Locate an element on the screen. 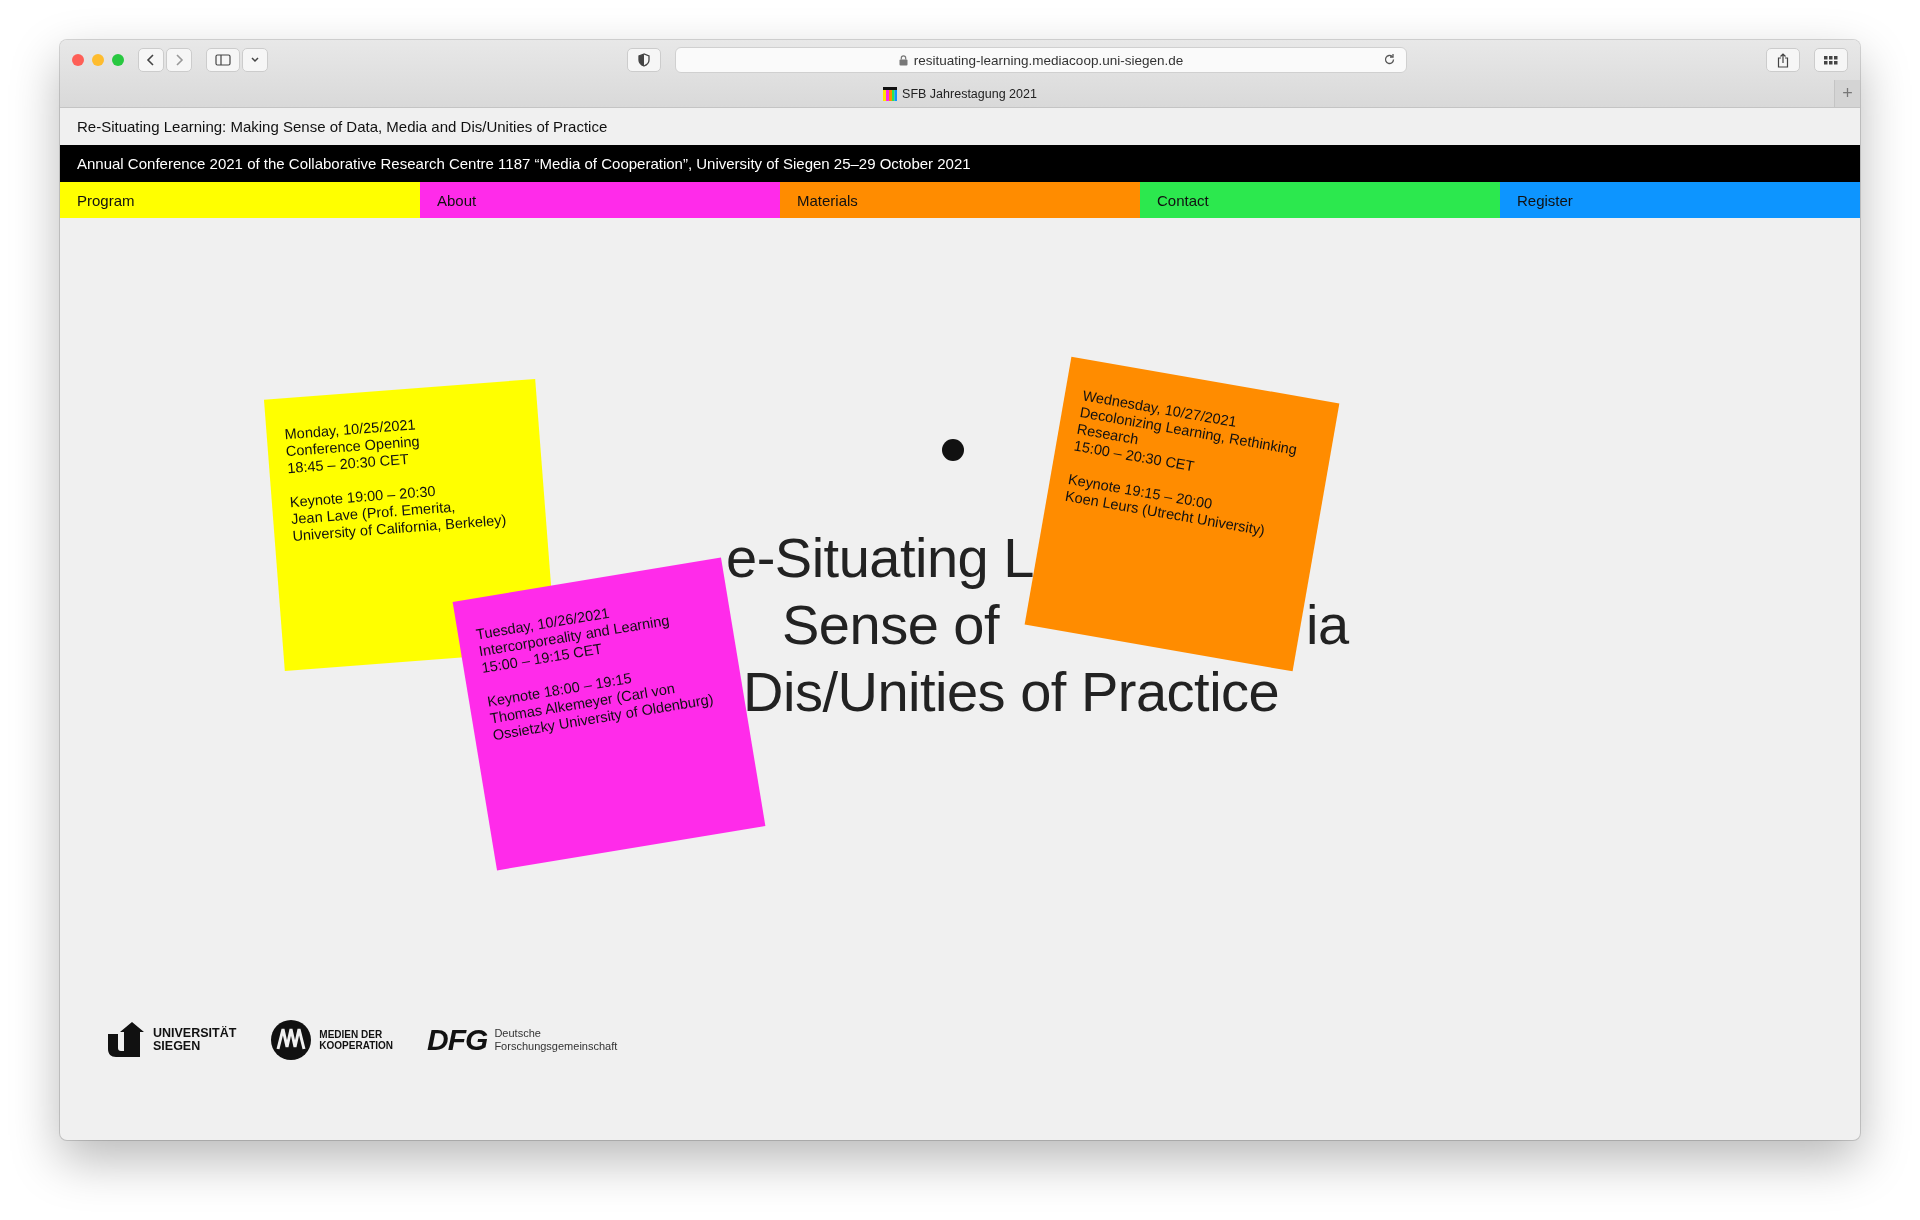 This screenshot has width=1920, height=1220. sidebar-icon is located at coordinates (223, 60).